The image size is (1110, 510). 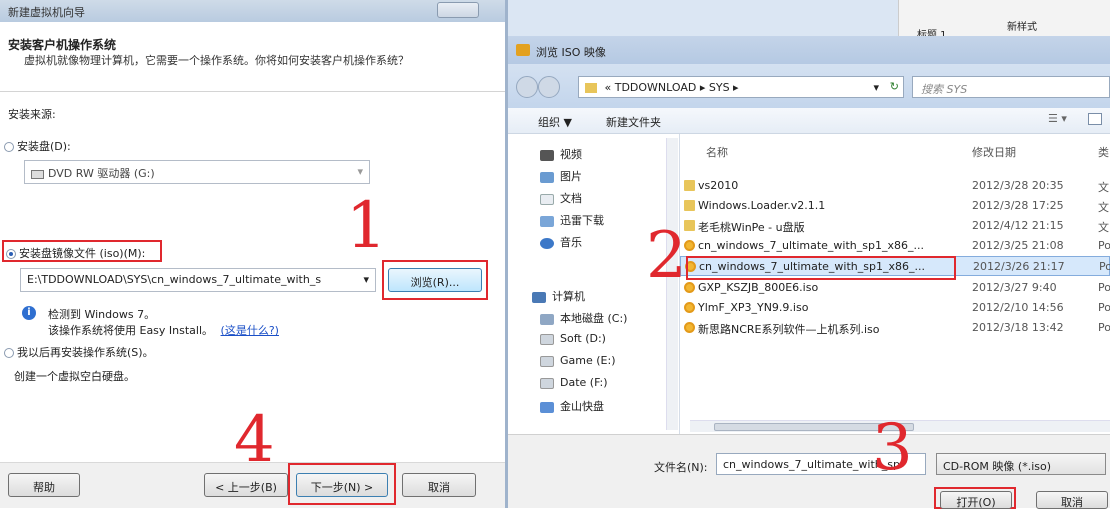 What do you see at coordinates (1103, 152) in the screenshot?
I see `column-type: 类` at bounding box center [1103, 152].